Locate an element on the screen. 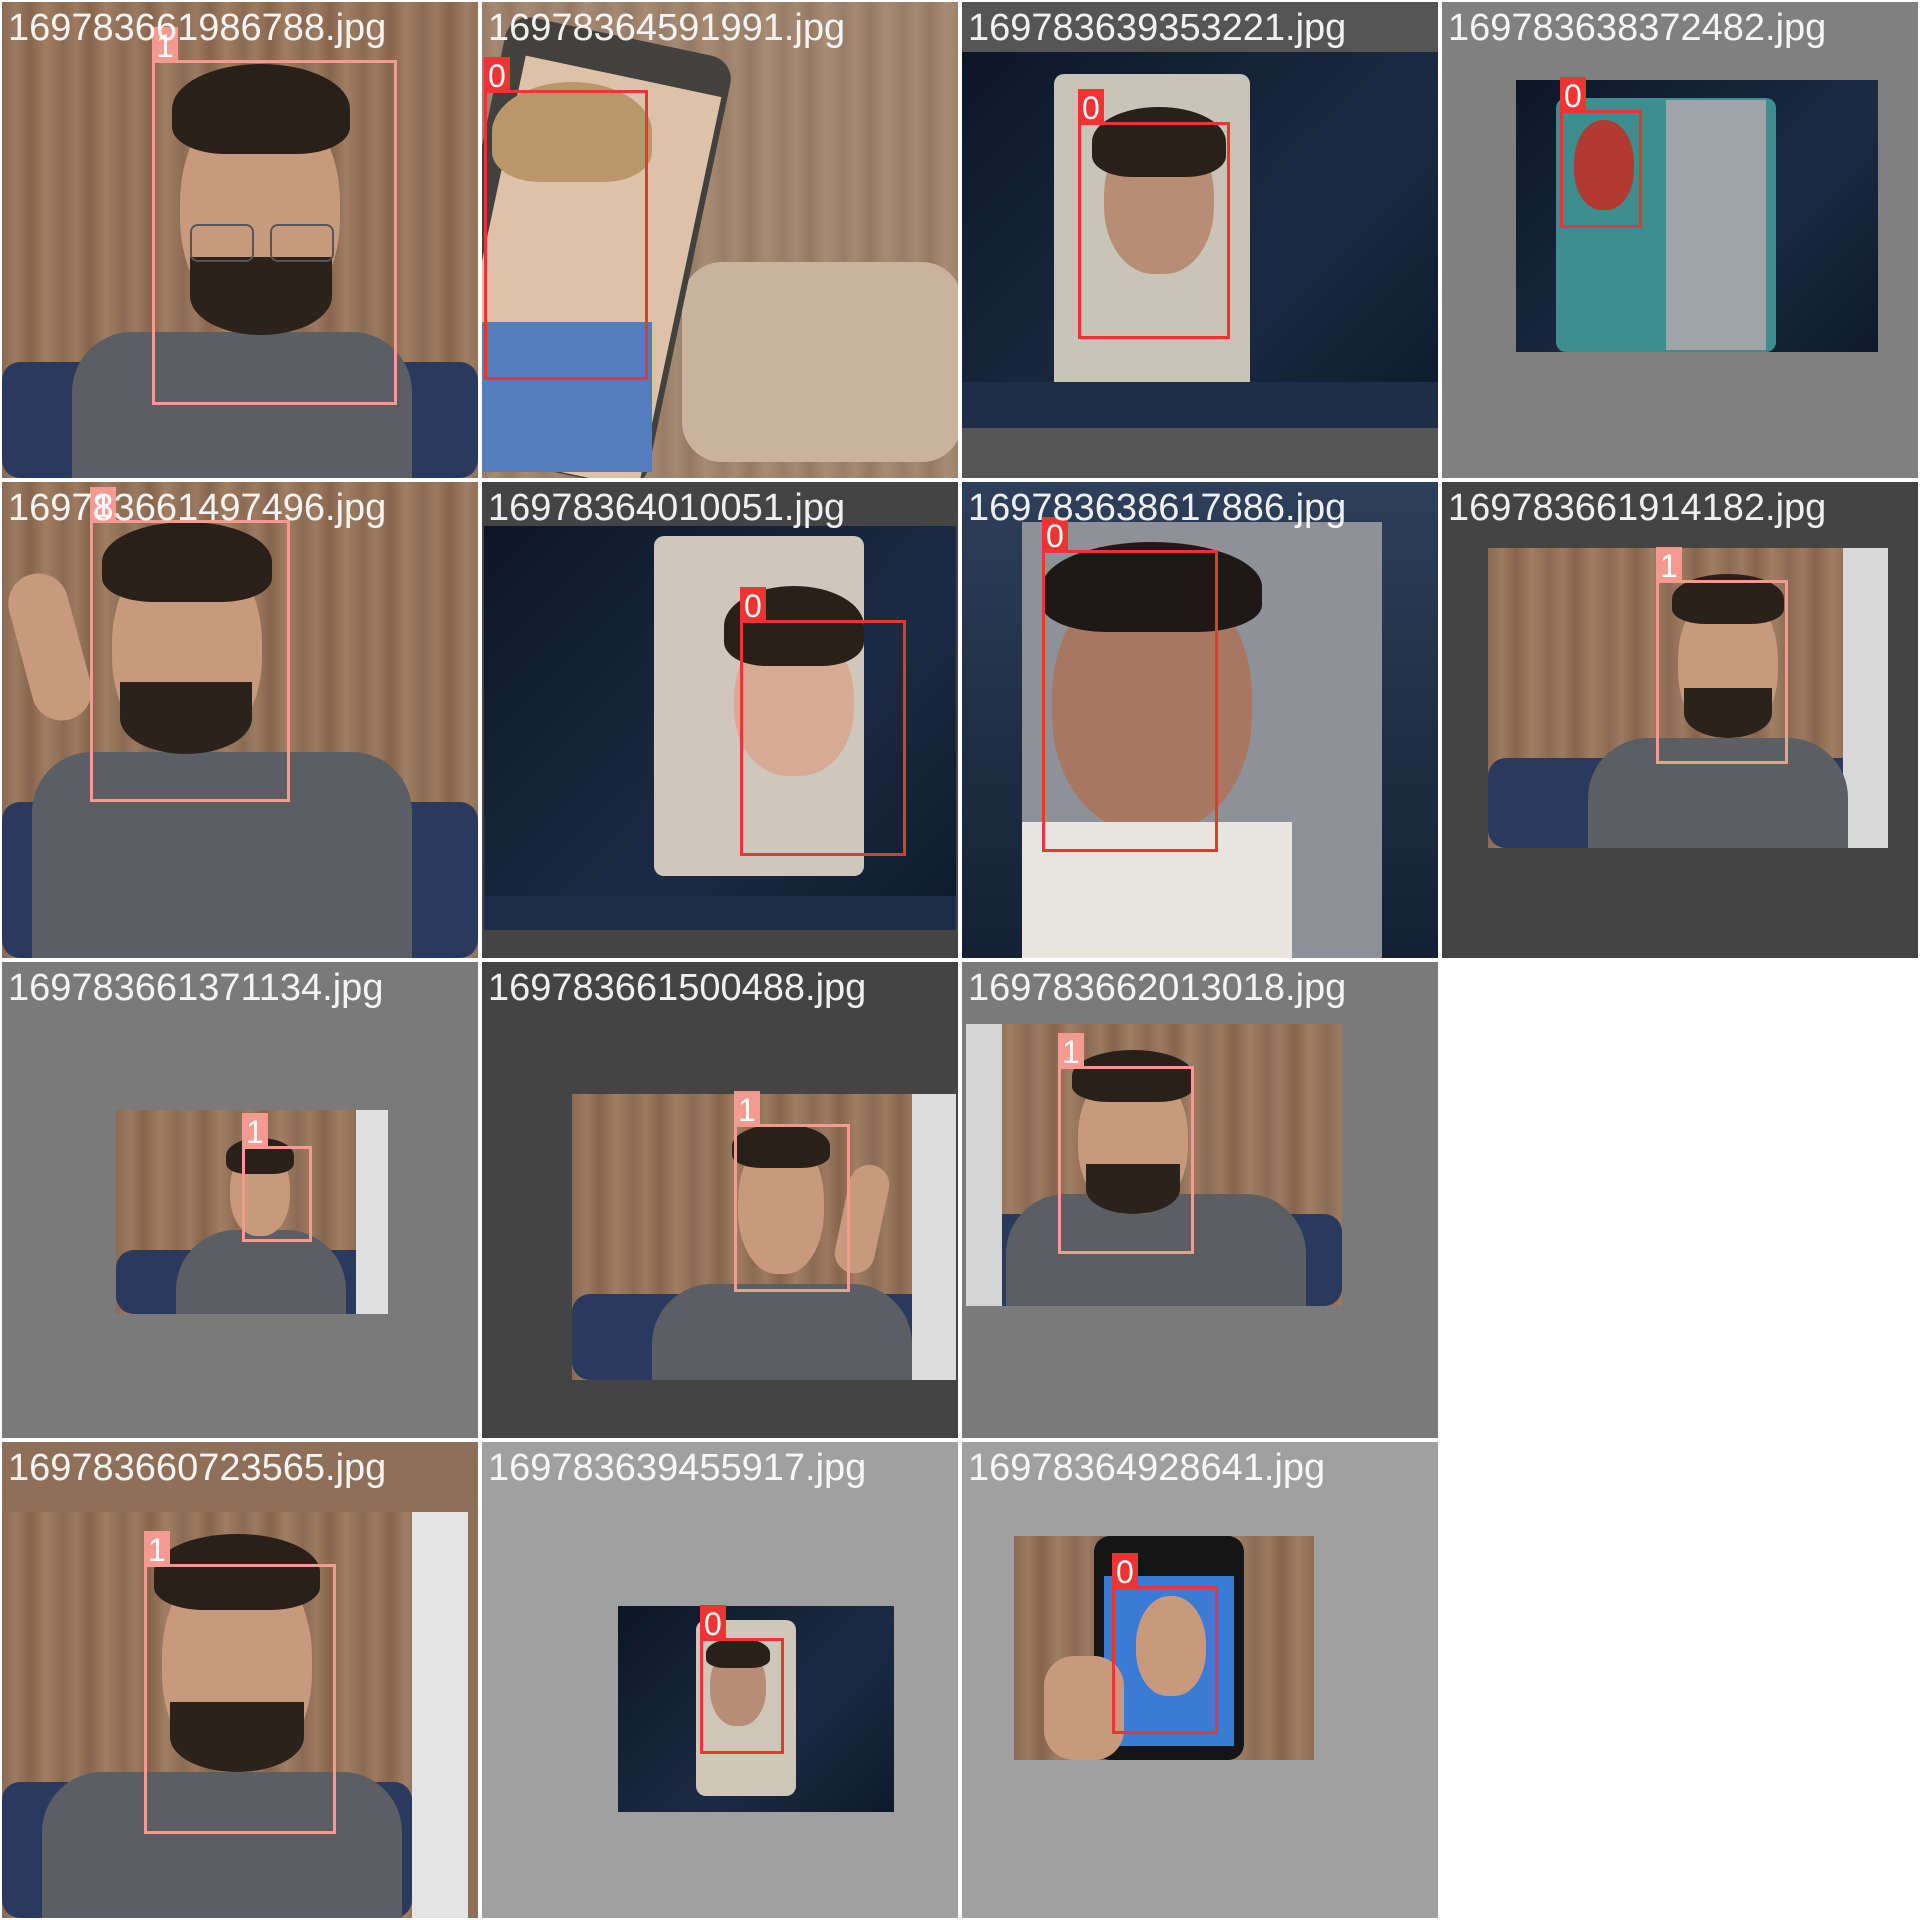  filename-label: 169783661371134.jpg is located at coordinates (196, 988).